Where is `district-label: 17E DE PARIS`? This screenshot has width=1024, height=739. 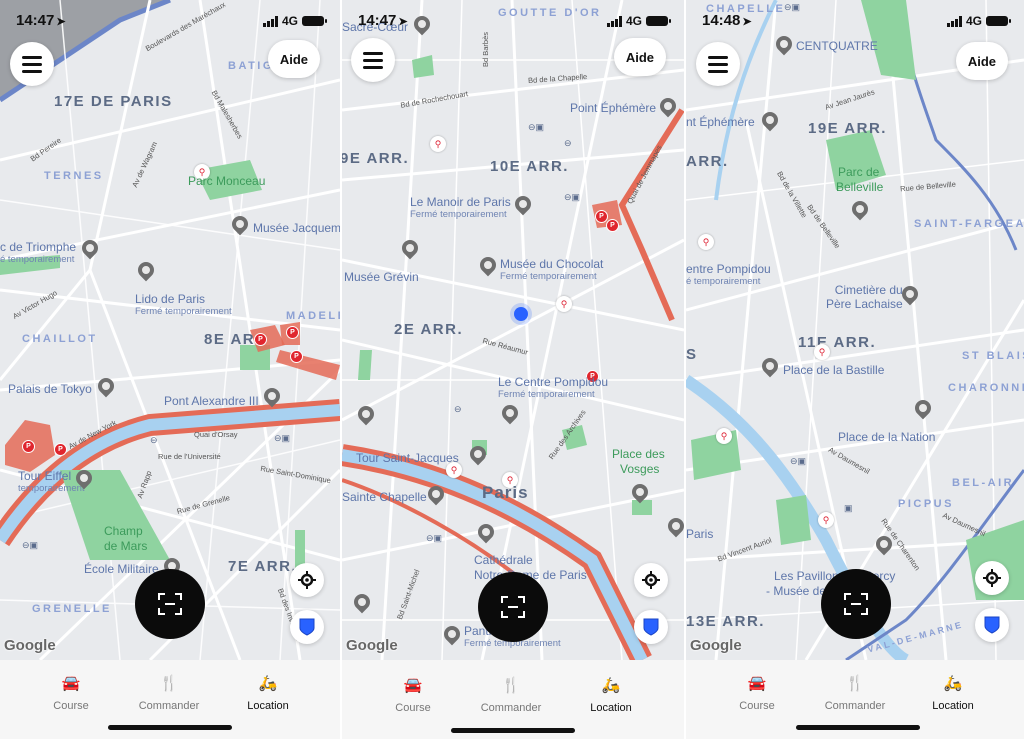 district-label: 17E DE PARIS is located at coordinates (113, 101).